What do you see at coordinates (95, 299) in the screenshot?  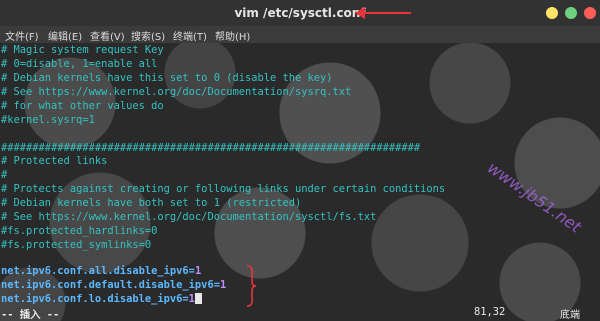 I see `setting-key: net.ipv6.conf.lo.disable_ipv6=` at bounding box center [95, 299].